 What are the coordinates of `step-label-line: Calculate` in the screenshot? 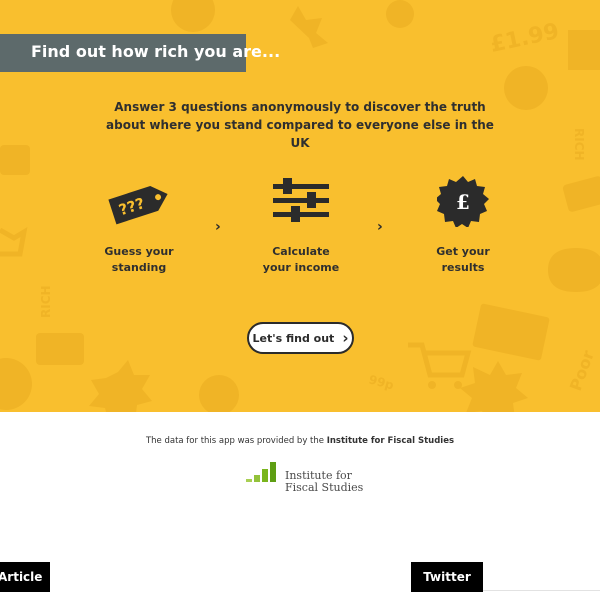 It's located at (301, 251).